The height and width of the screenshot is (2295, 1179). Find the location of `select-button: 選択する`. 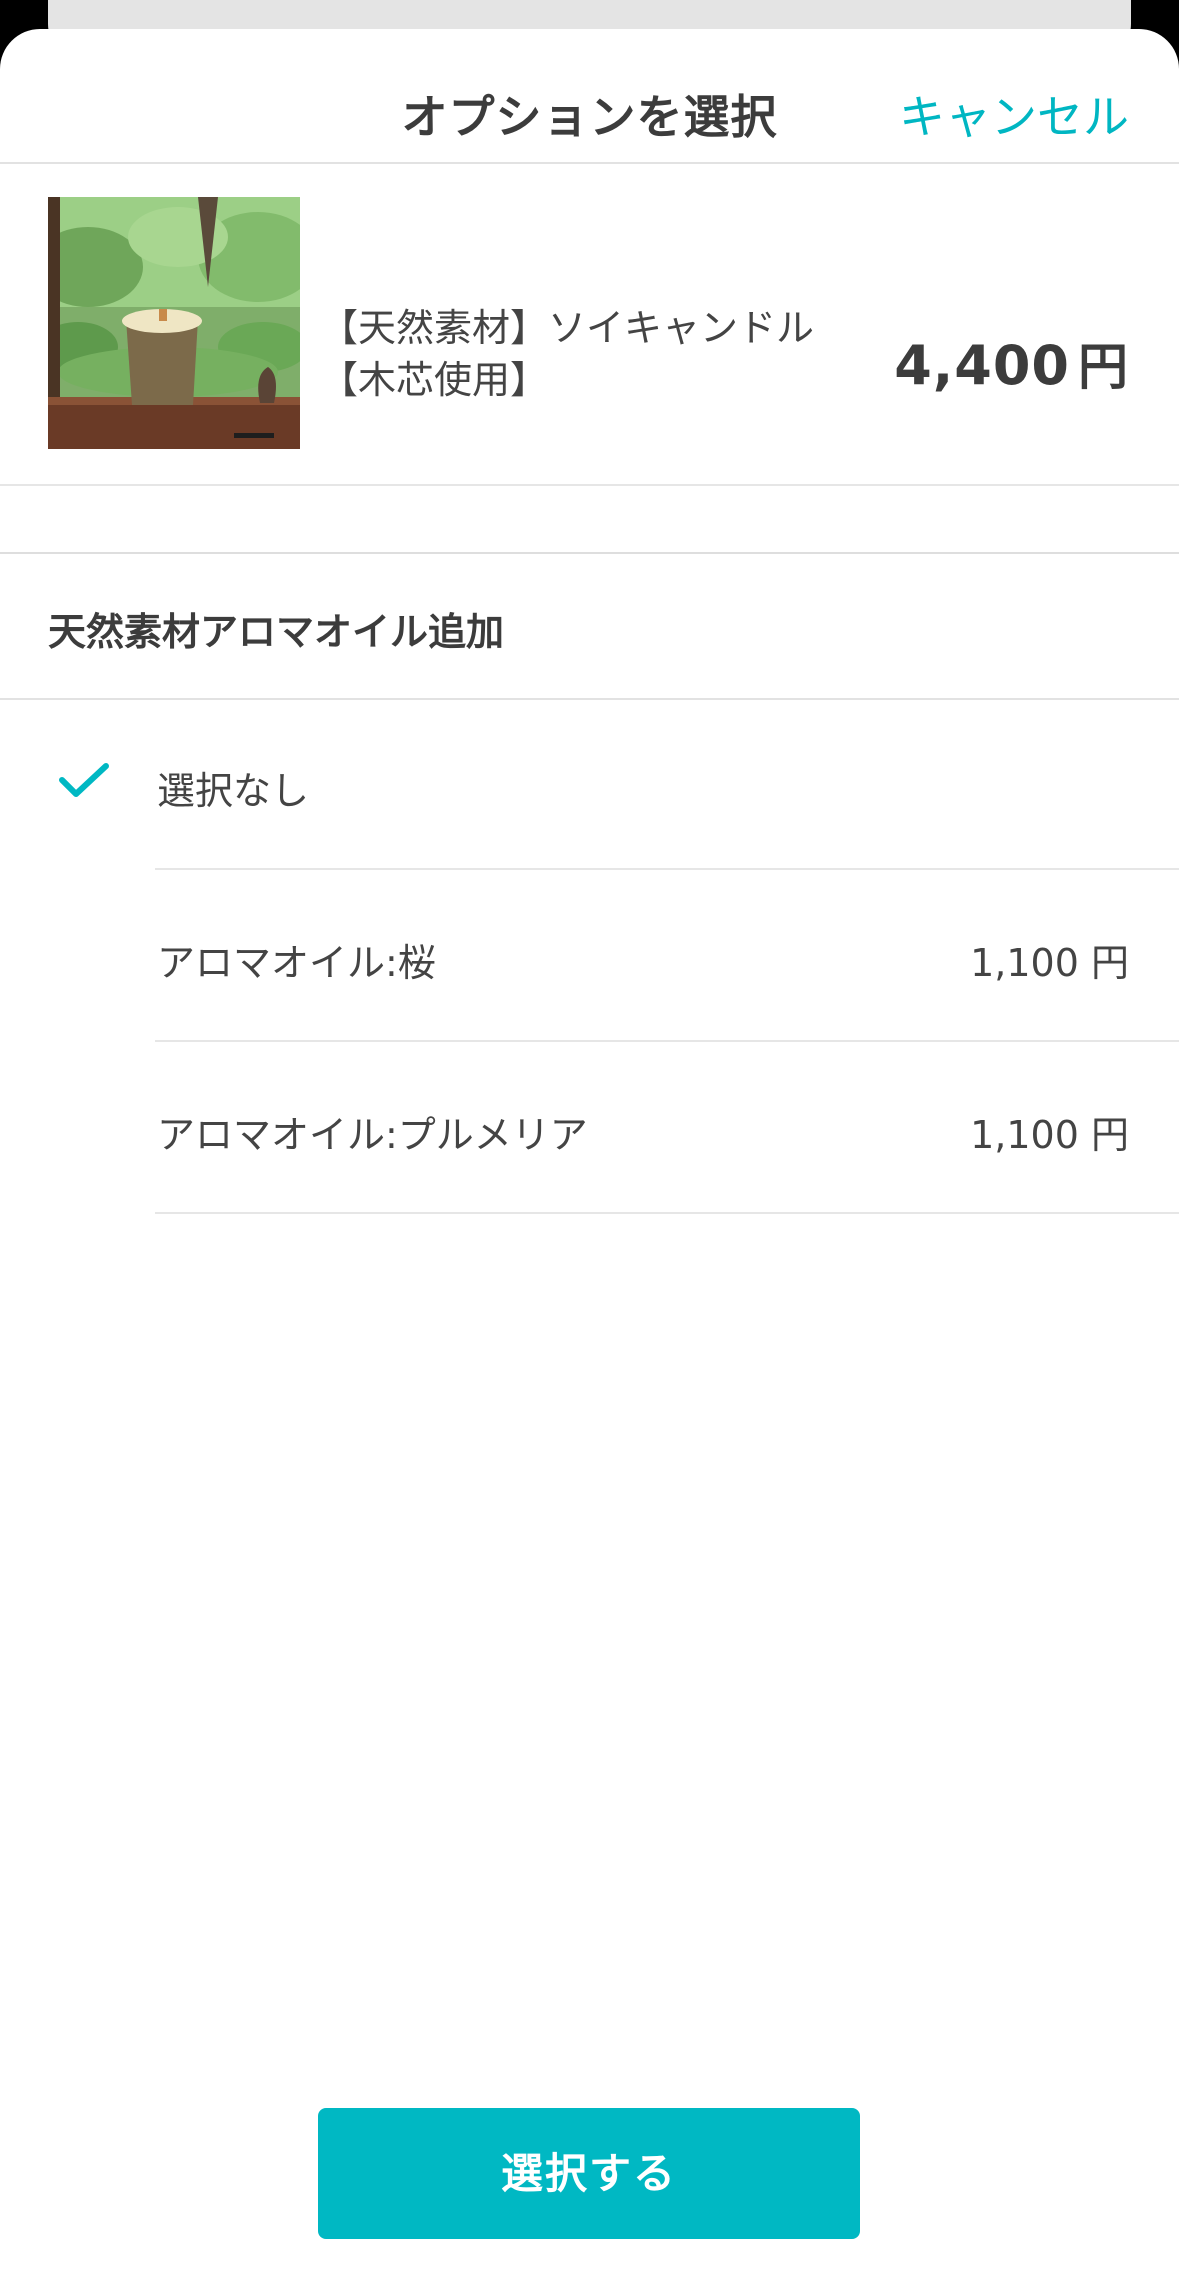

select-button: 選択する is located at coordinates (589, 2173).